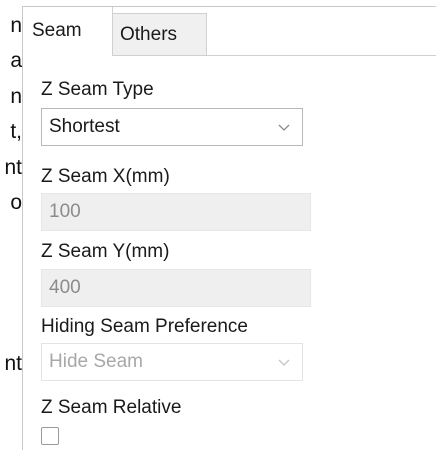 The height and width of the screenshot is (450, 436). Describe the element at coordinates (176, 212) in the screenshot. I see `z-seam-x-input: 100` at that location.